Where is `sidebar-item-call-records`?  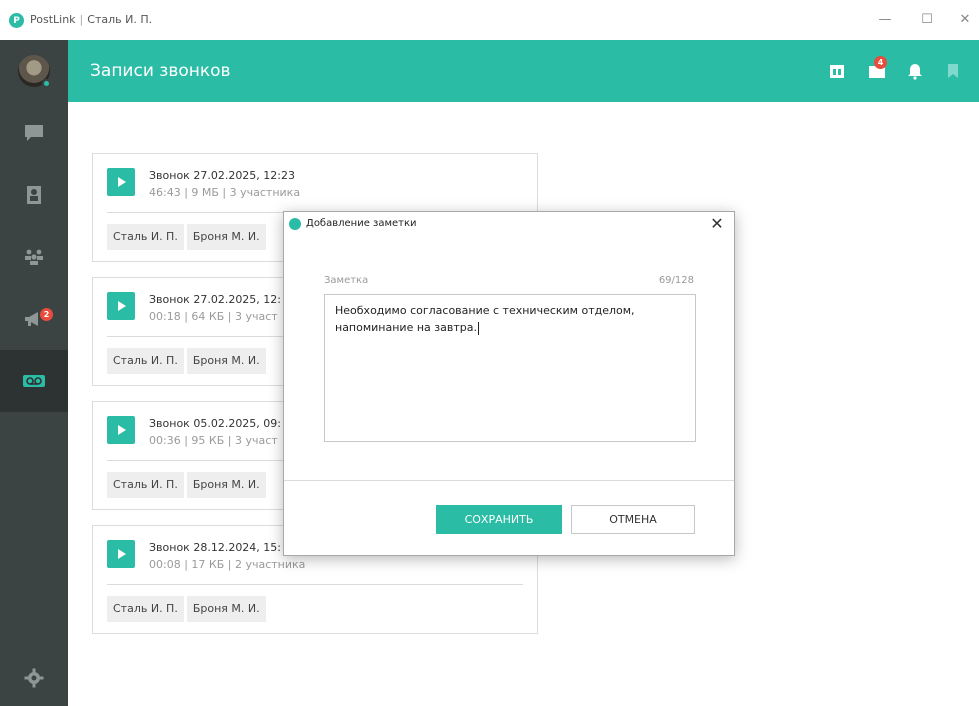 sidebar-item-call-records is located at coordinates (34, 381).